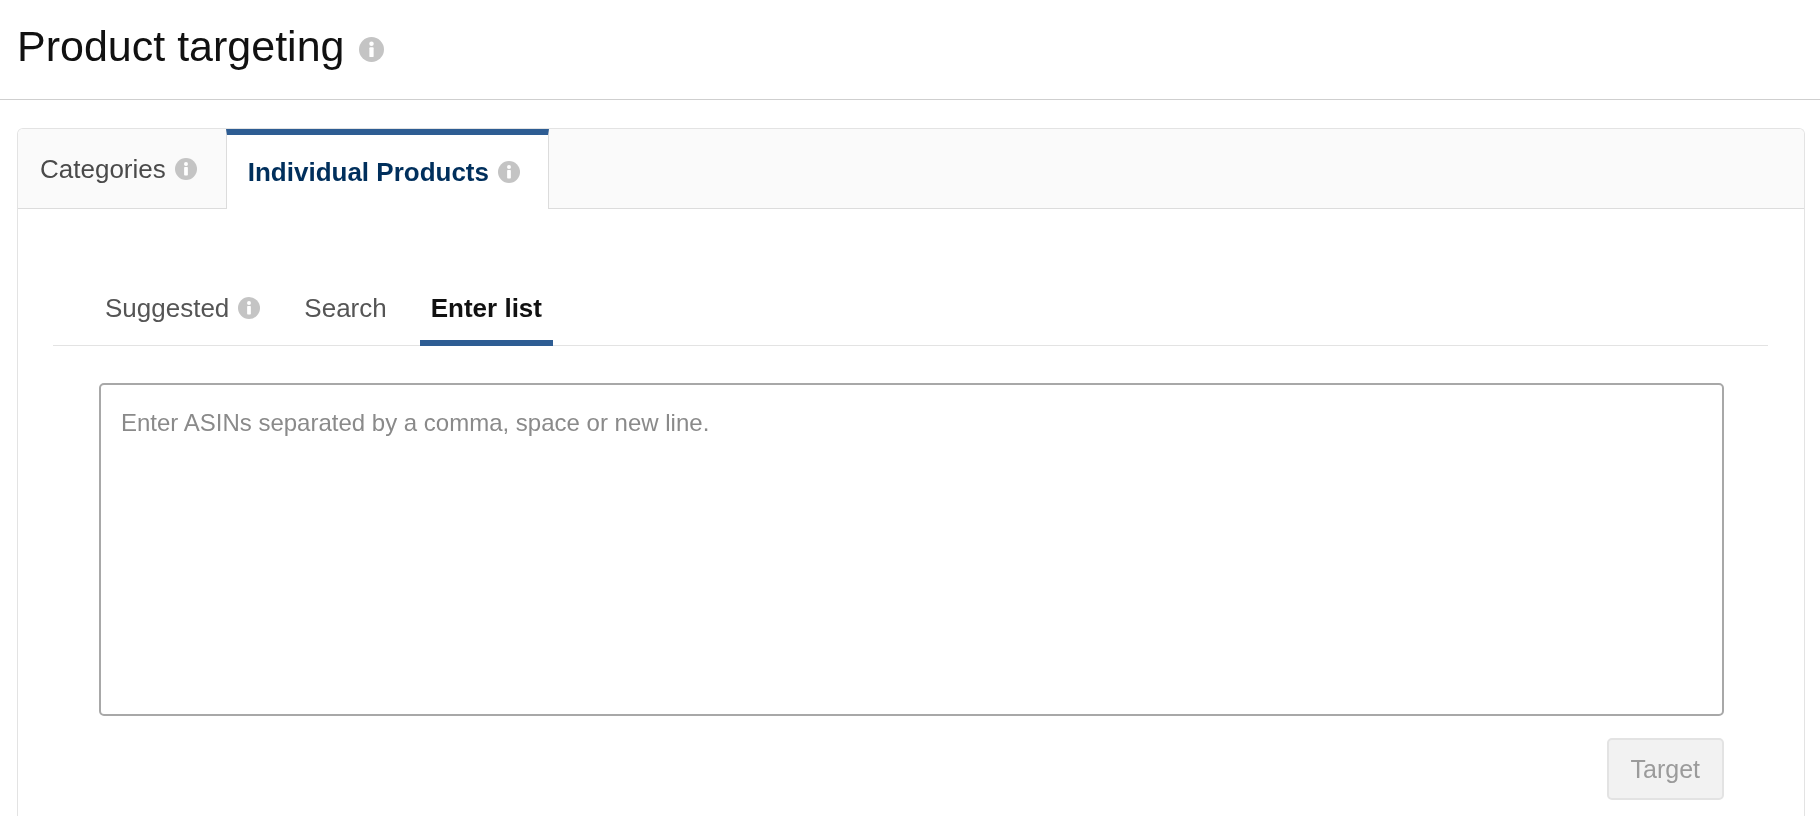 This screenshot has height=816, width=1820. Describe the element at coordinates (345, 319) in the screenshot. I see `subtab: Search` at that location.